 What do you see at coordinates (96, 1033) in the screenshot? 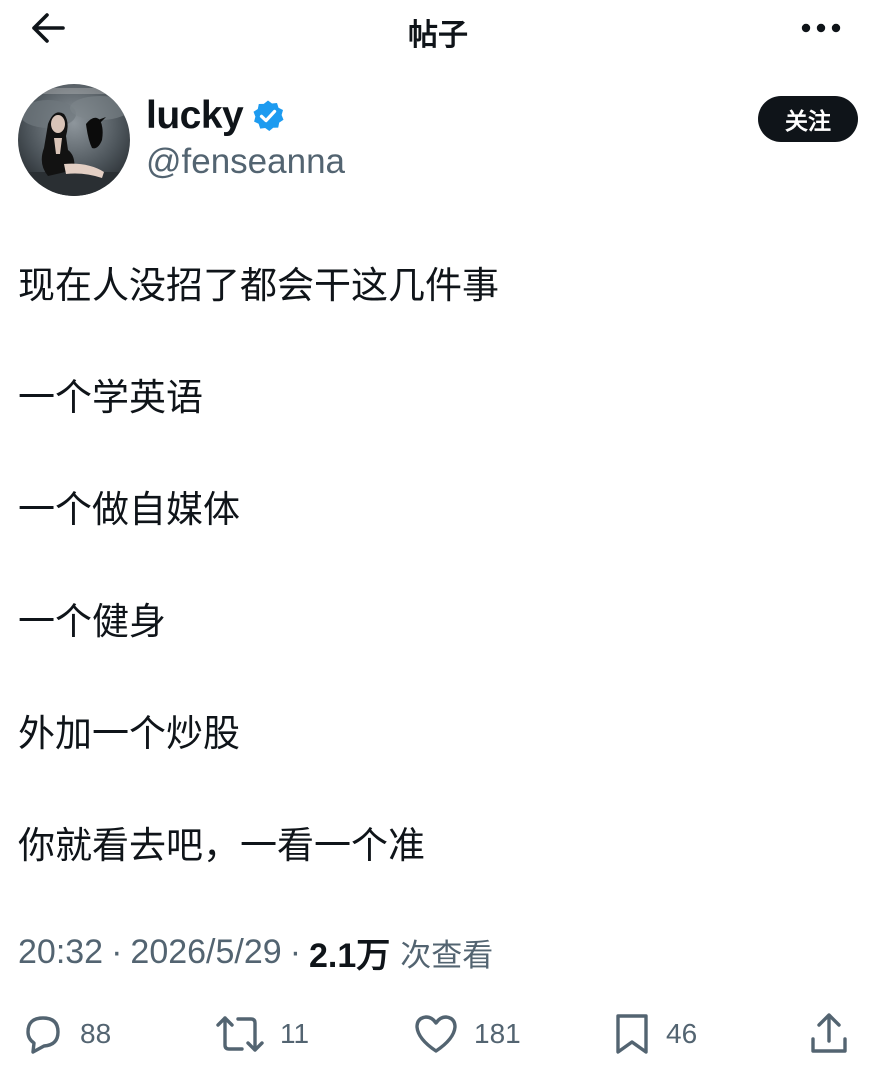
I see `reply-count: 88` at bounding box center [96, 1033].